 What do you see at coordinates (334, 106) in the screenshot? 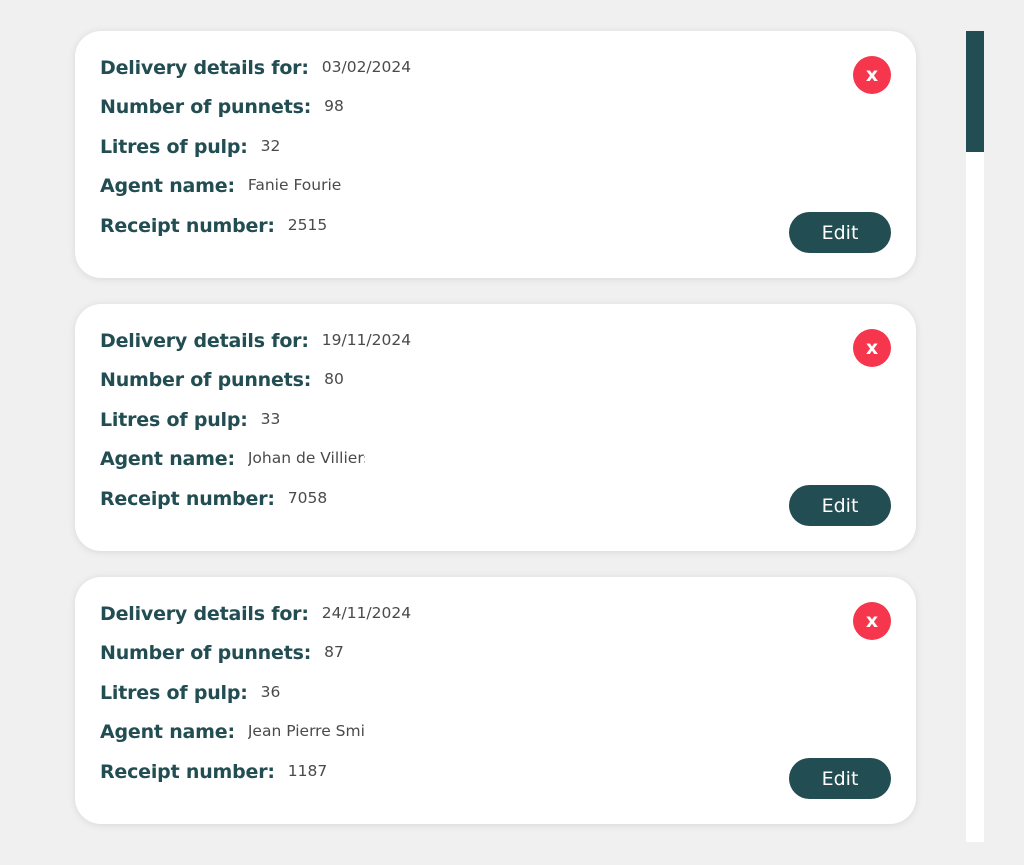
I see `punnets-value: 98` at bounding box center [334, 106].